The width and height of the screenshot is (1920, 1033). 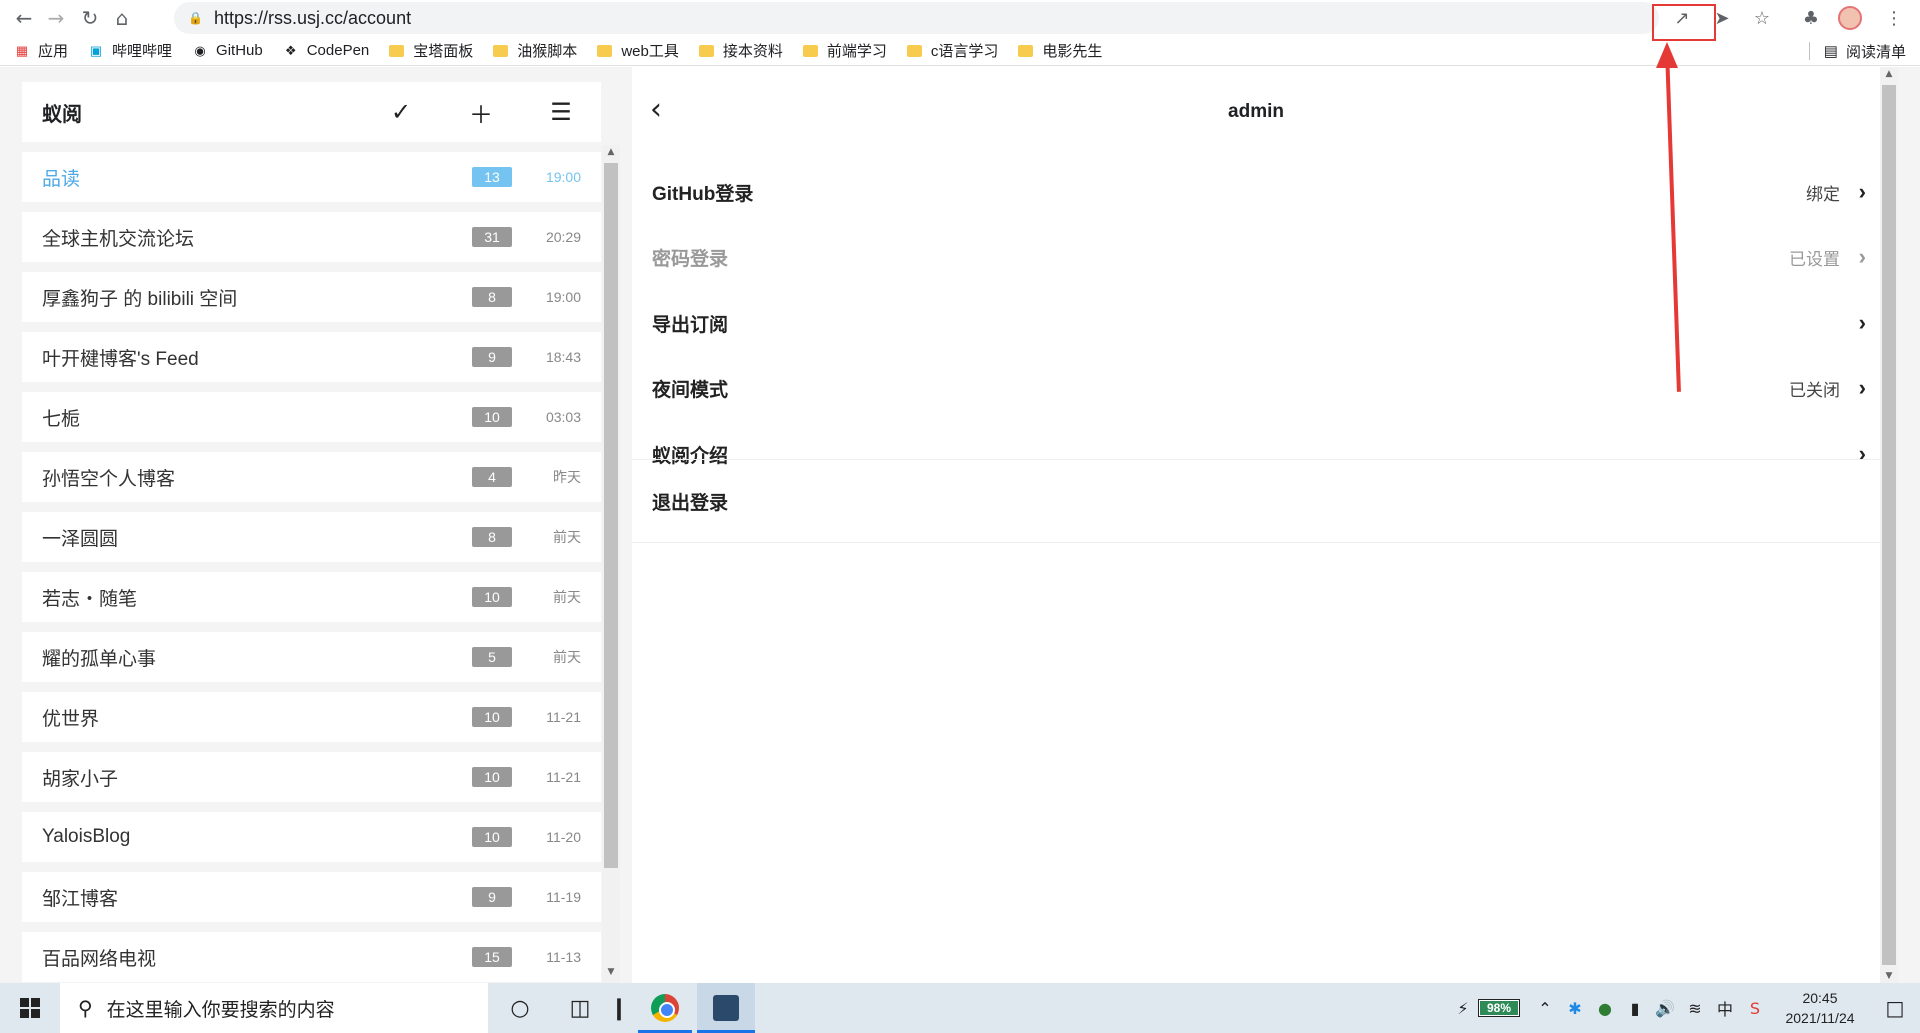 What do you see at coordinates (1605, 1008) in the screenshot?
I see `wechat-icon: ●` at bounding box center [1605, 1008].